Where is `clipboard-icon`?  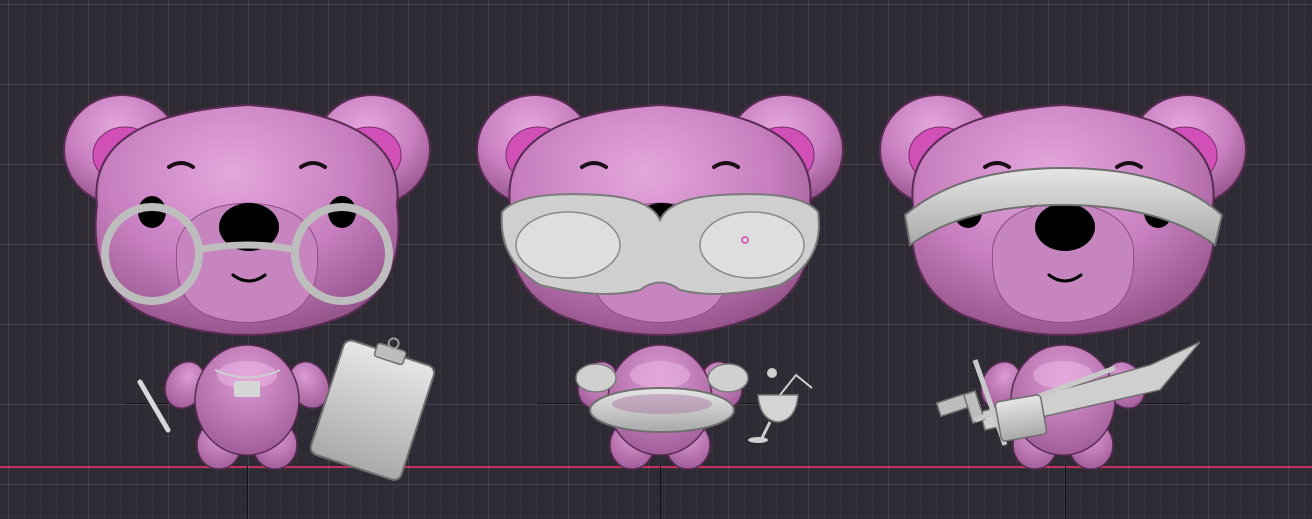
clipboard-icon is located at coordinates (372, 409).